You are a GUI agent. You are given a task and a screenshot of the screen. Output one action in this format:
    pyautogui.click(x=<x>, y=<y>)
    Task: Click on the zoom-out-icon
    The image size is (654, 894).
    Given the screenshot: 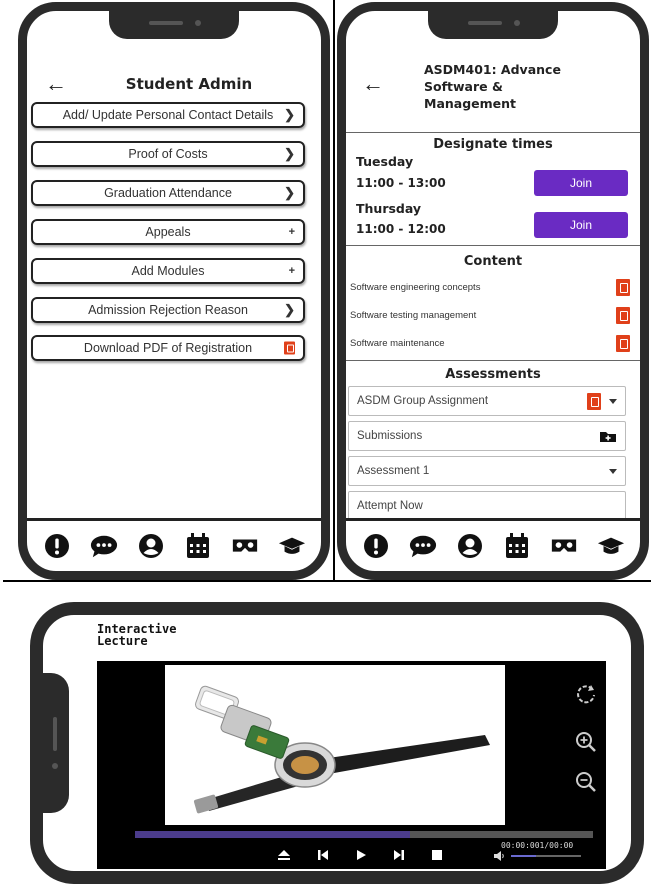 What is the action you would take?
    pyautogui.click(x=586, y=784)
    